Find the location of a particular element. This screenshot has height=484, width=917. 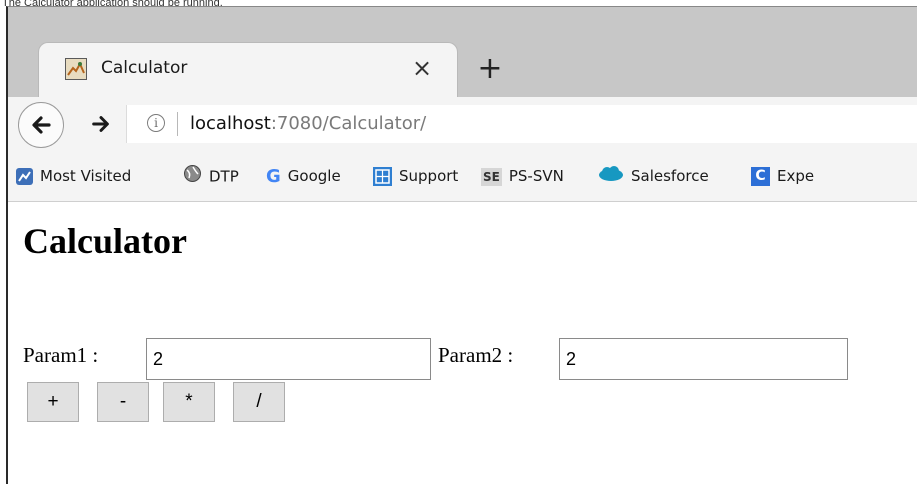

add-button: + is located at coordinates (53, 402).